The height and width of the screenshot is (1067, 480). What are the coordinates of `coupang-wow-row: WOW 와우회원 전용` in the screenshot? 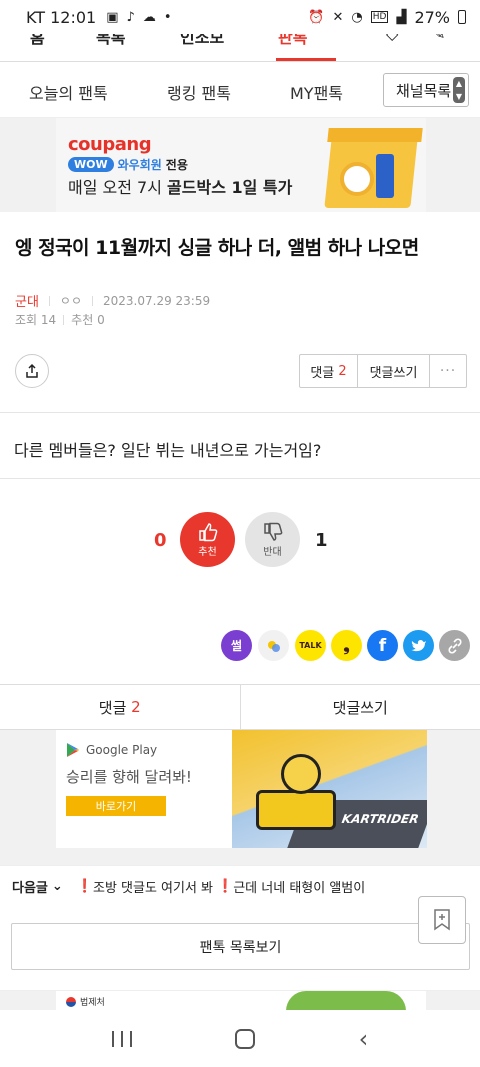 It's located at (128, 164).